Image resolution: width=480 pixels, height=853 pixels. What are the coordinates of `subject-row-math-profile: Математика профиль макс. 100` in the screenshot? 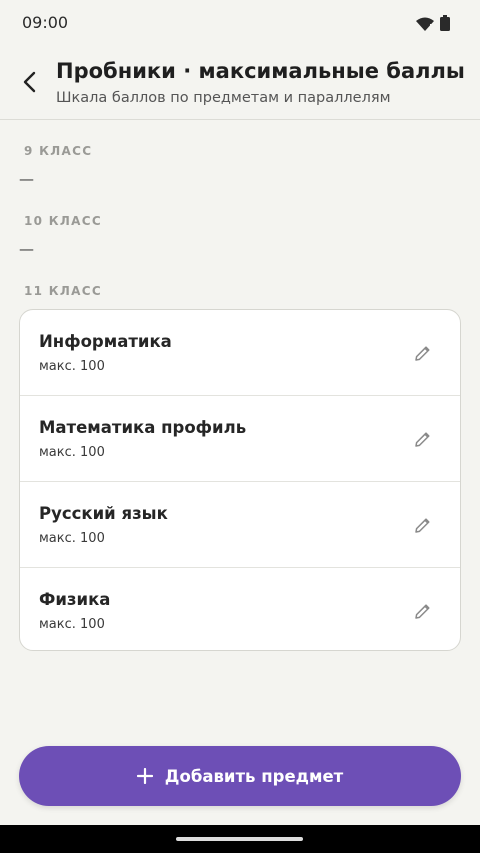 It's located at (240, 439).